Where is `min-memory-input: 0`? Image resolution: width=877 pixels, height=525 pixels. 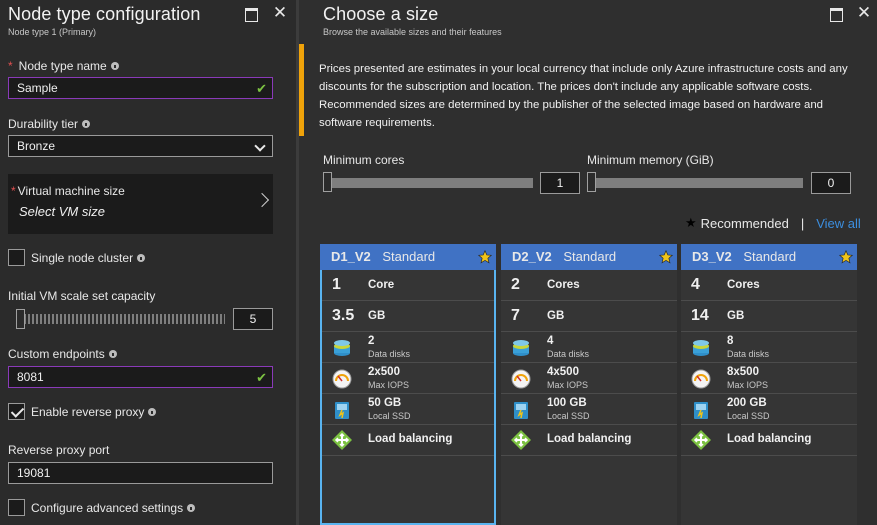
min-memory-input: 0 is located at coordinates (831, 183).